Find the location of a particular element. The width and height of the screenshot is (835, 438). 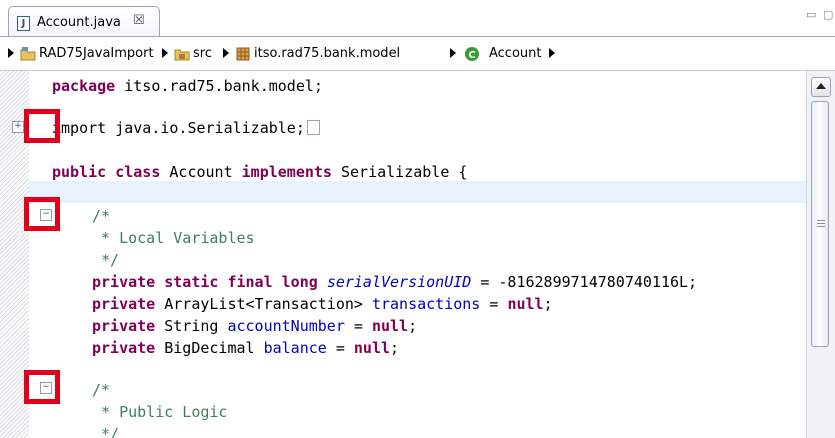

breadcrumb-item-class: Account is located at coordinates (515, 53).